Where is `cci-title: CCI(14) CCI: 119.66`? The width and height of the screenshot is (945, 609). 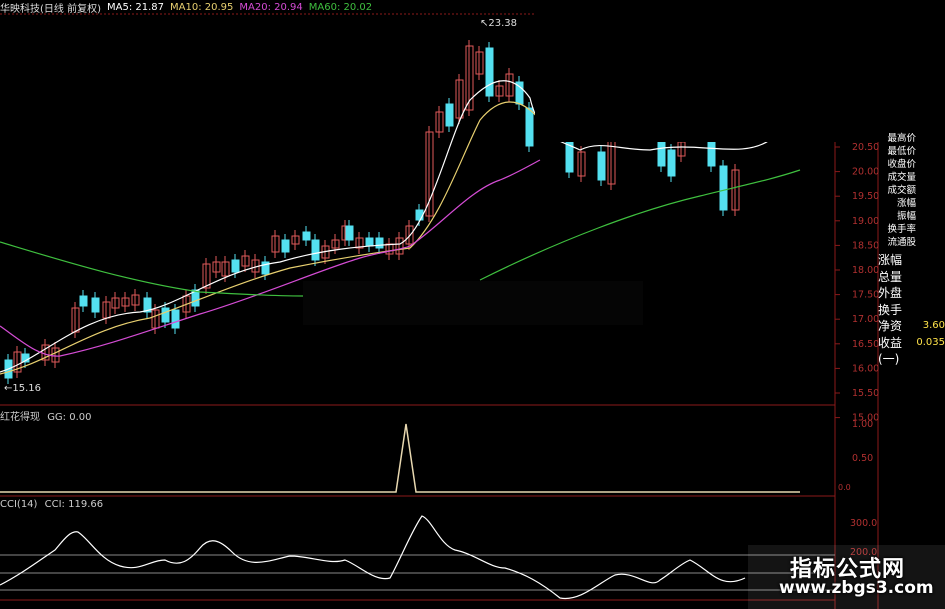
cci-title: CCI(14) CCI: 119.66 is located at coordinates (51, 504).